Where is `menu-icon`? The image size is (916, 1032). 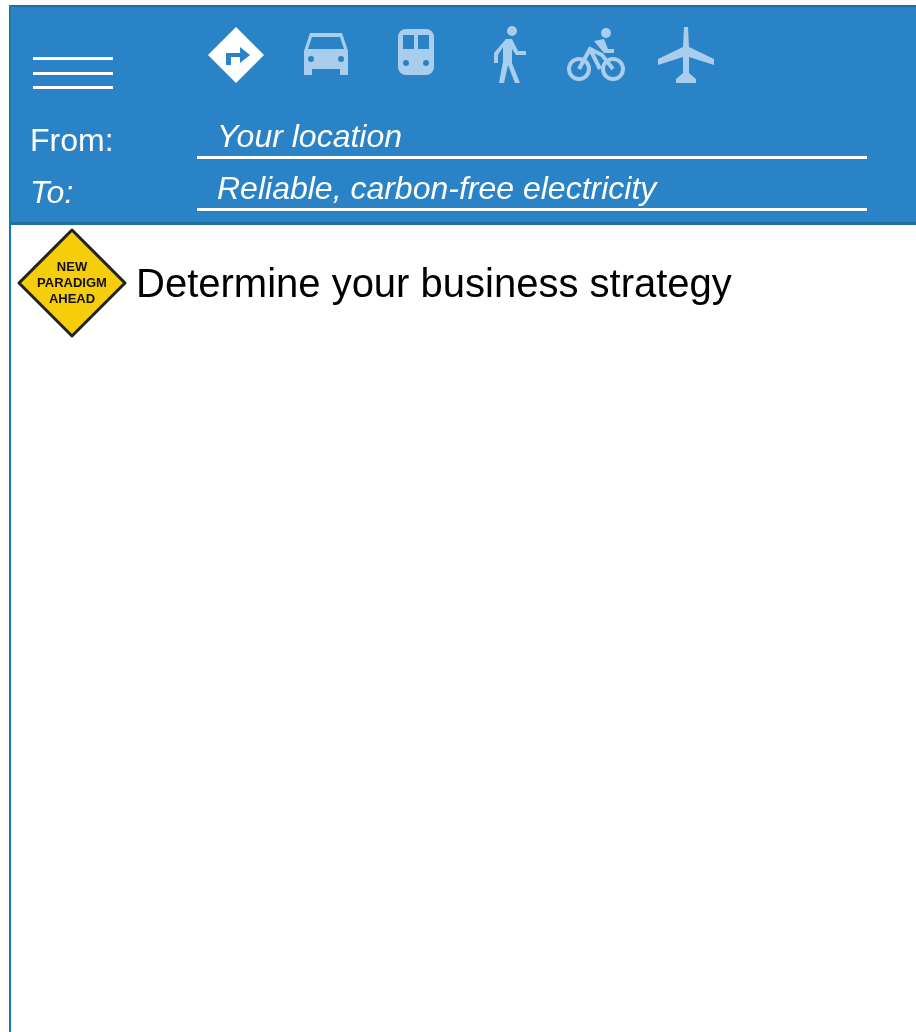 menu-icon is located at coordinates (73, 73).